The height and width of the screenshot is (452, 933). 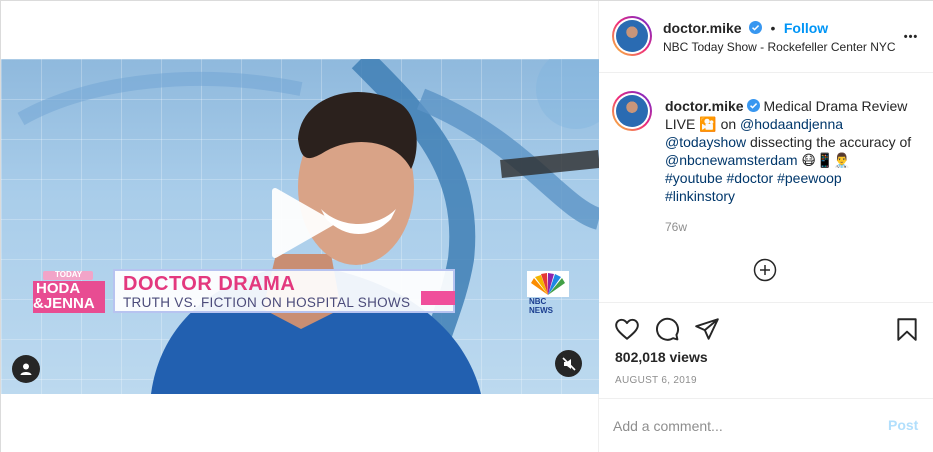 I want to click on plus-circle-icon, so click(x=765, y=270).